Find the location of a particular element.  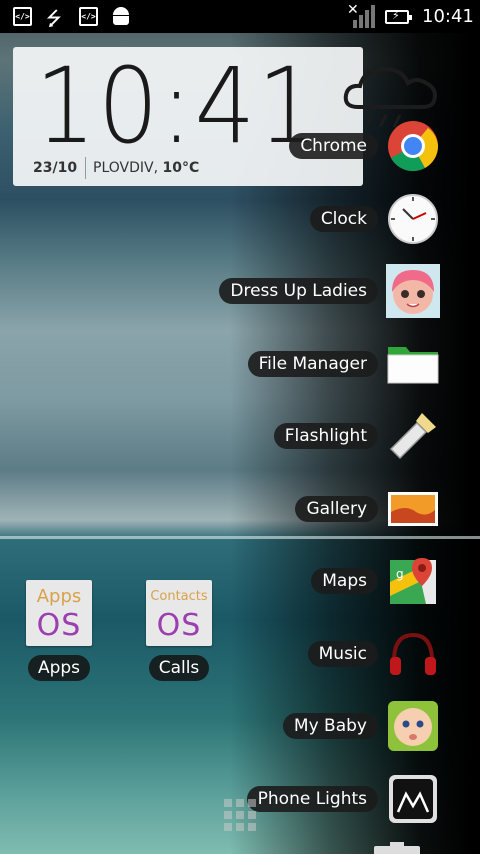

app-item-my-baby: My Baby is located at coordinates (361, 726).